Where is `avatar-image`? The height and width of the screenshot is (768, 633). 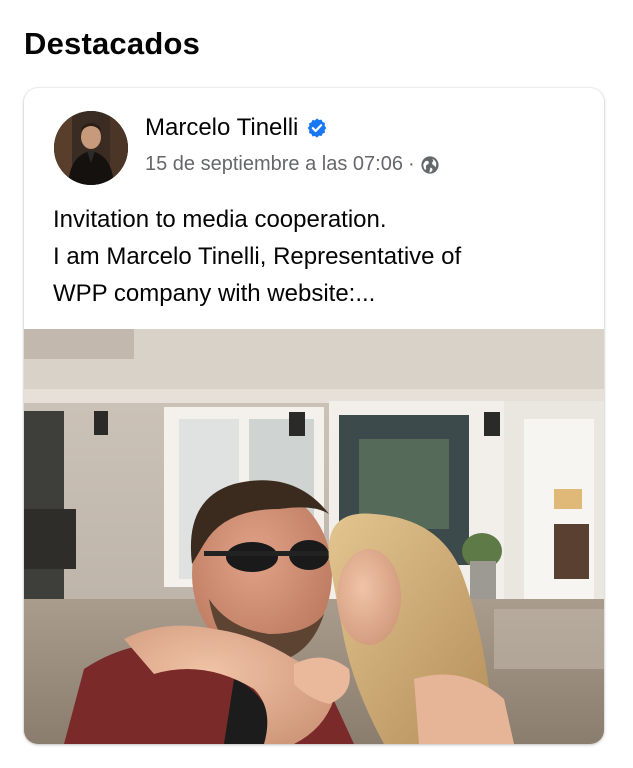
avatar-image is located at coordinates (91, 148).